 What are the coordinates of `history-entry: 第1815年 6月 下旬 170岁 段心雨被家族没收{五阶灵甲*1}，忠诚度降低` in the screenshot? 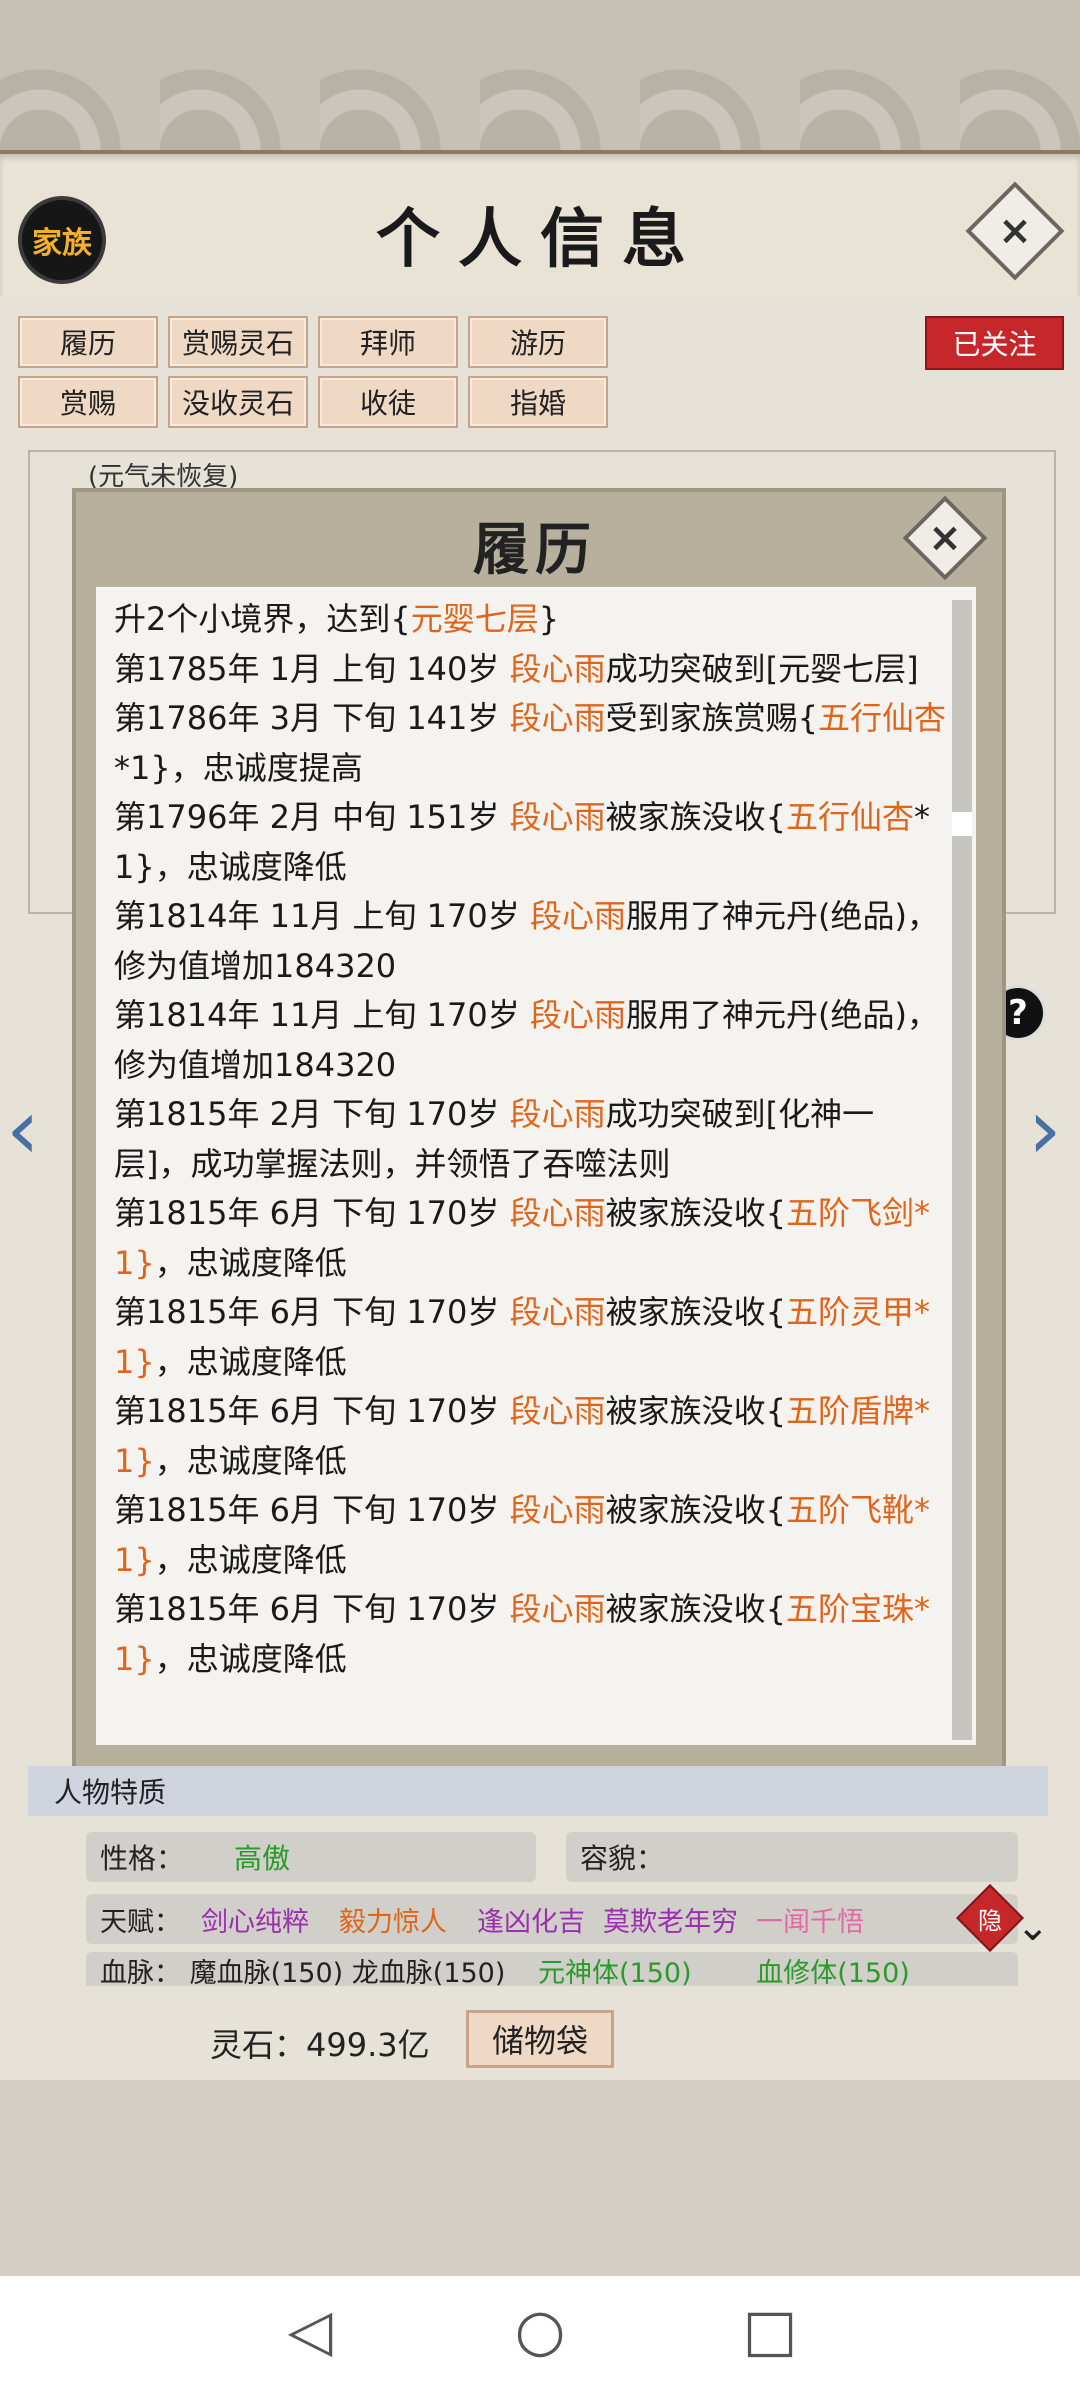 It's located at (532, 1337).